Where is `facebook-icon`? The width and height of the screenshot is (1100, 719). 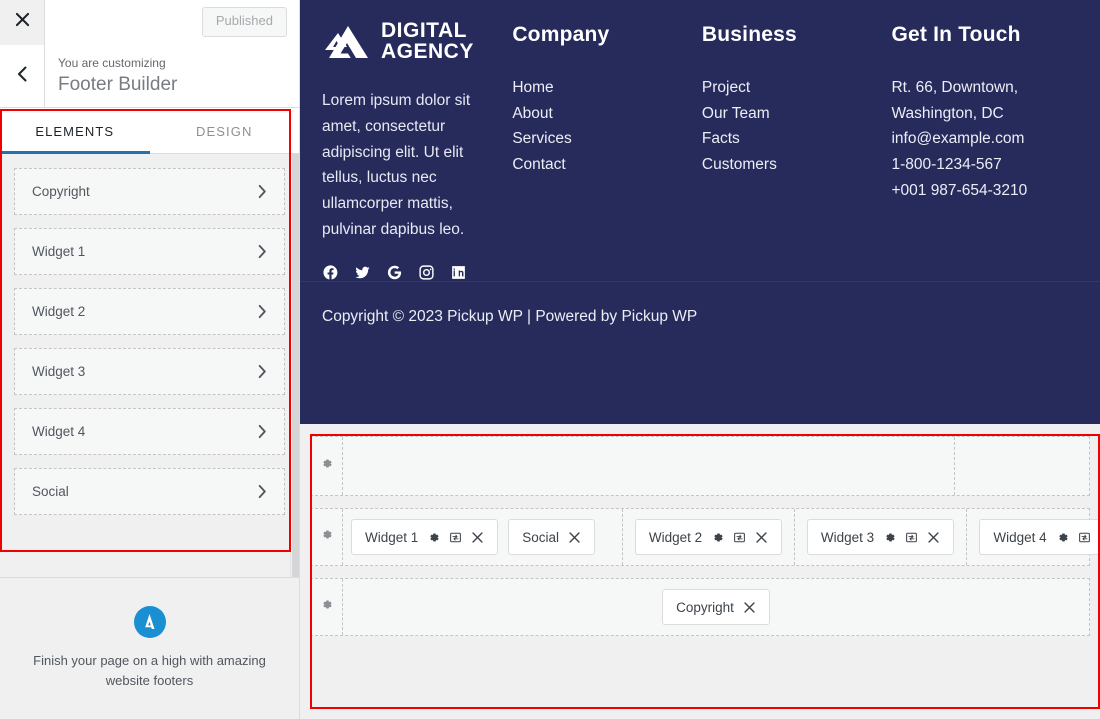 facebook-icon is located at coordinates (330, 272).